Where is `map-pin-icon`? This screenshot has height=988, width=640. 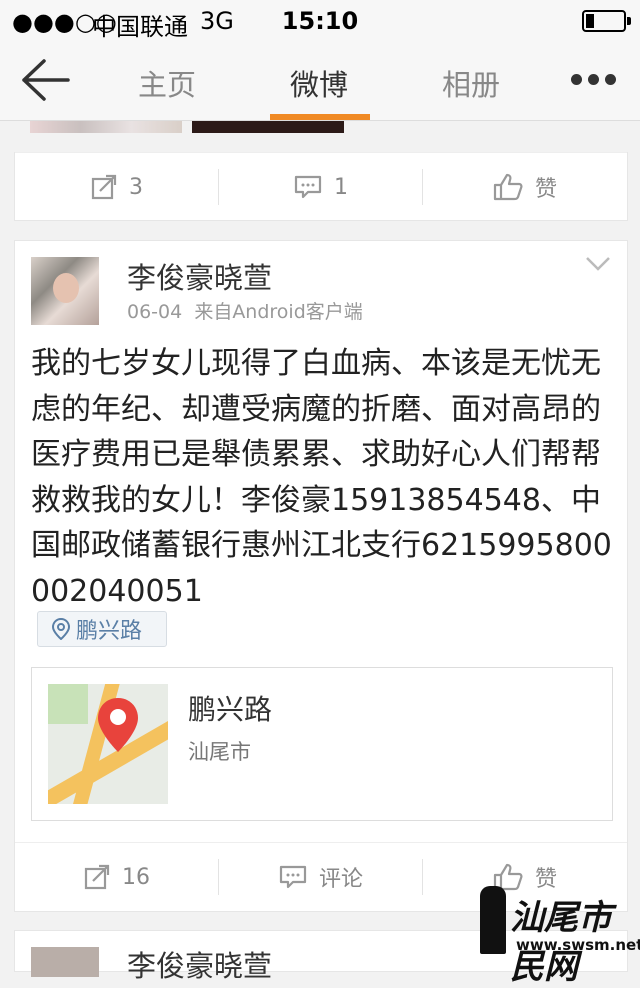
map-pin-icon is located at coordinates (118, 725).